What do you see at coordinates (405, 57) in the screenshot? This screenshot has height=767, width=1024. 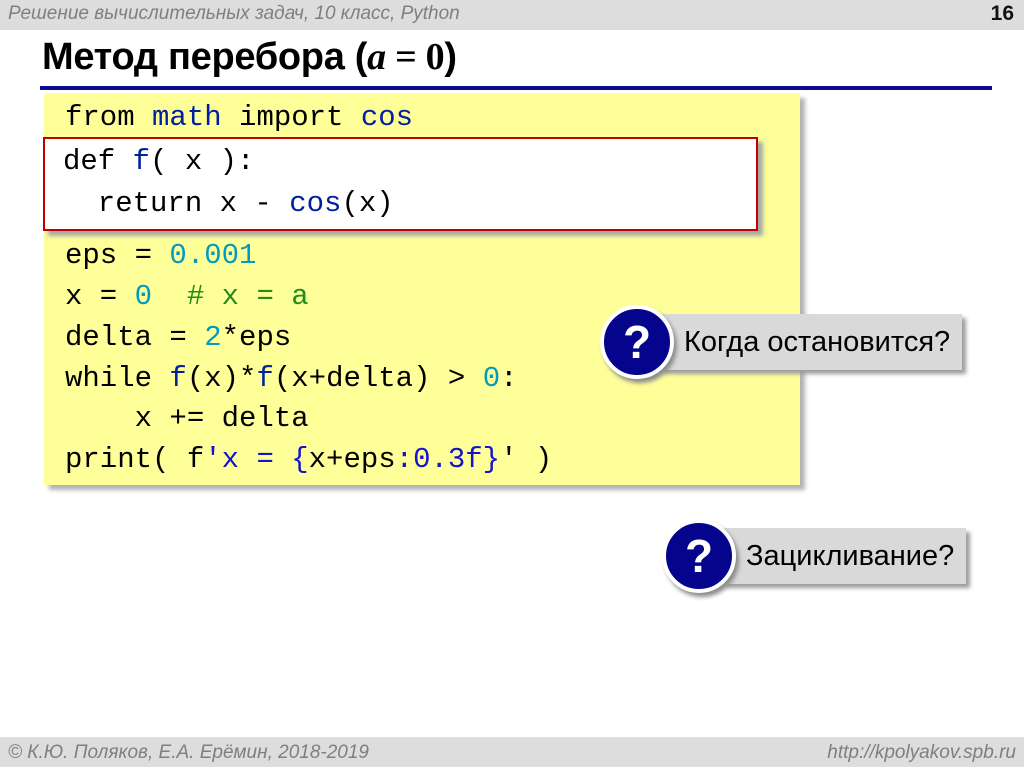 I see `title-equals: =` at bounding box center [405, 57].